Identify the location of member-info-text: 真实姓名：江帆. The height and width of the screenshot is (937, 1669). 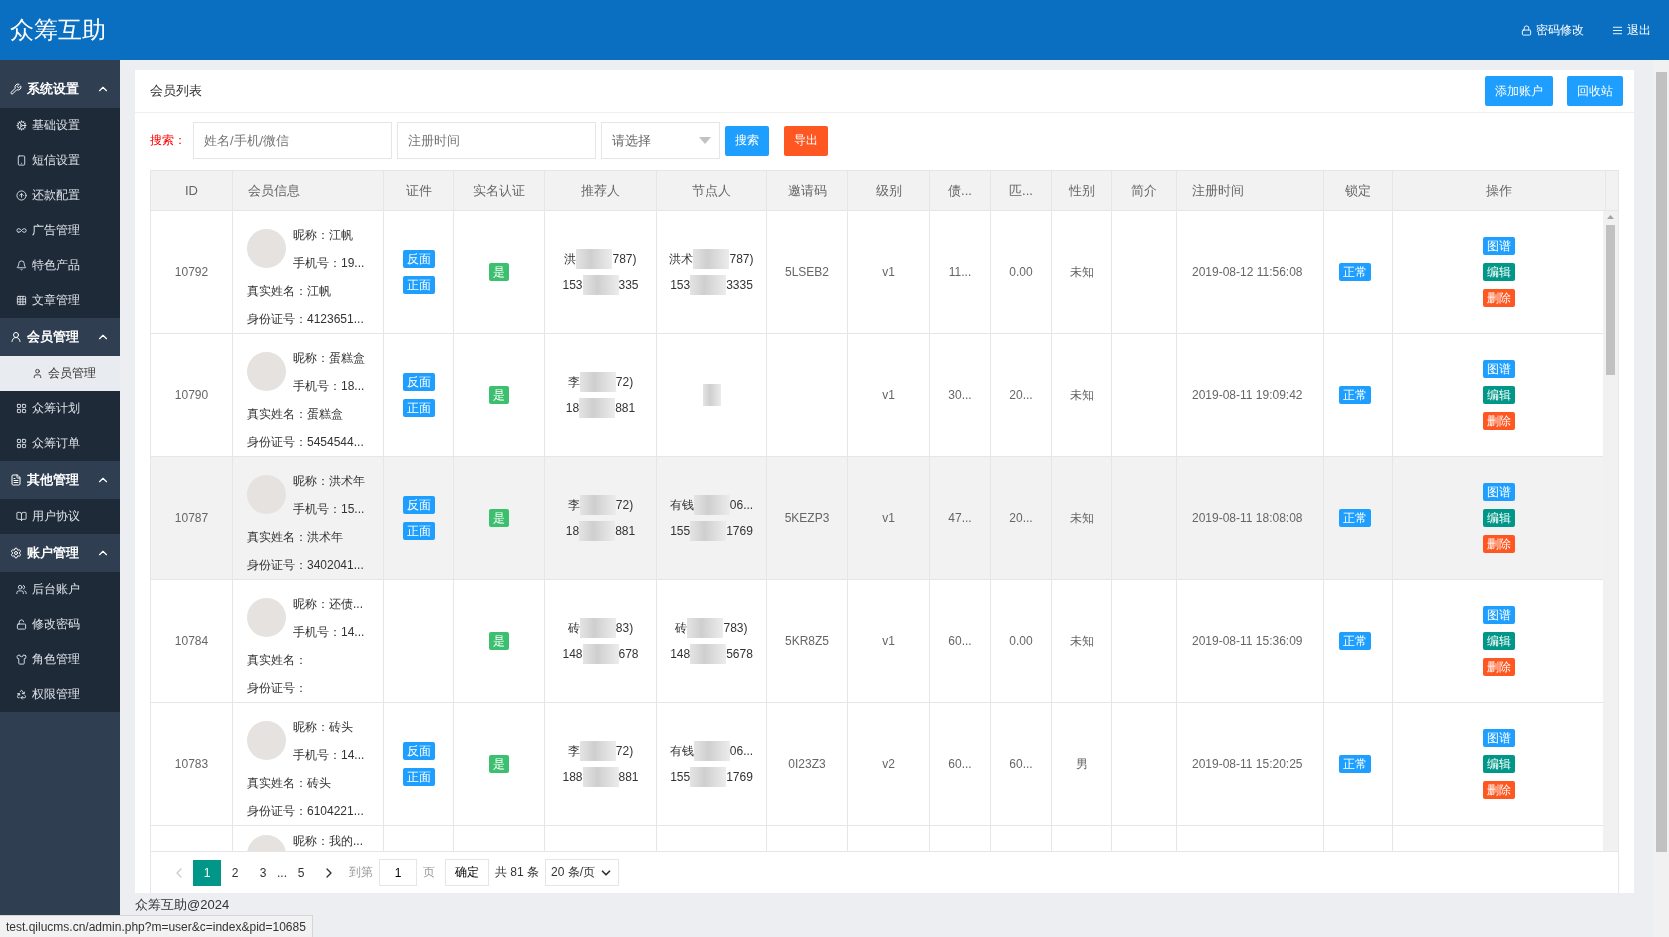
(289, 291).